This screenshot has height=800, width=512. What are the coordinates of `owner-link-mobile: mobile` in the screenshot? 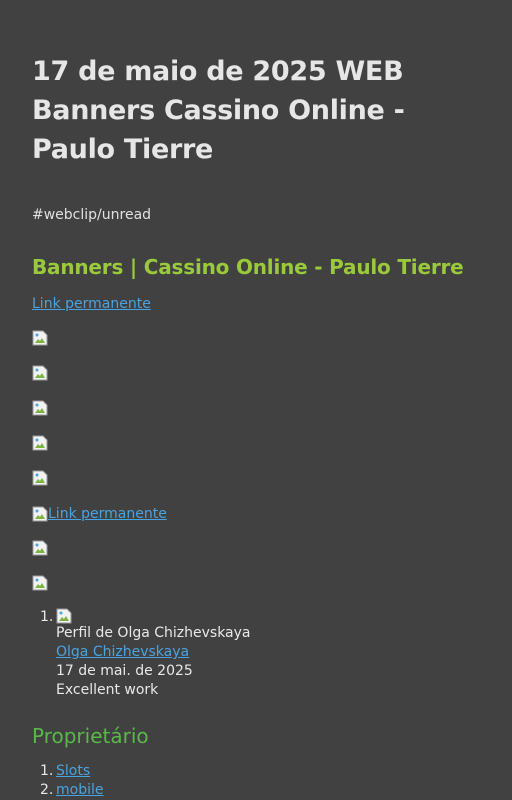 It's located at (79, 790).